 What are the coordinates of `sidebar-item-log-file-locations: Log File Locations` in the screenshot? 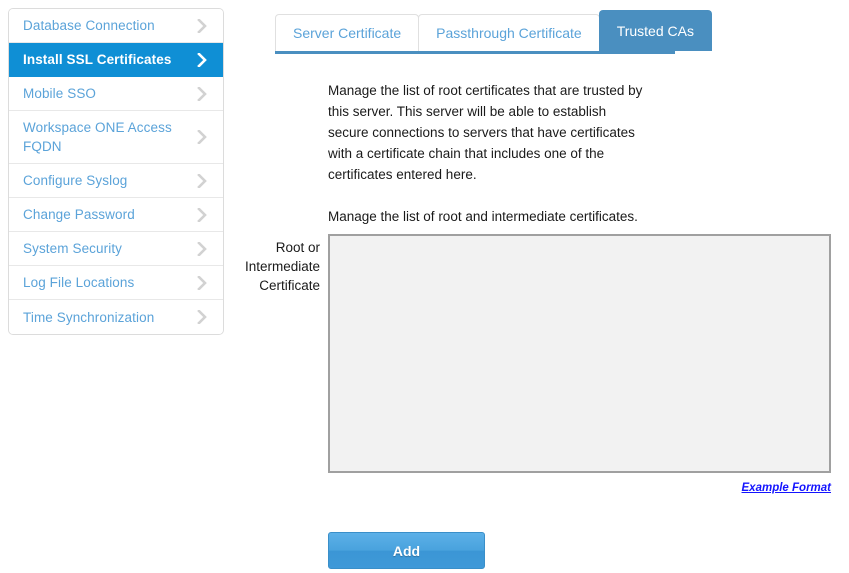 It's located at (116, 283).